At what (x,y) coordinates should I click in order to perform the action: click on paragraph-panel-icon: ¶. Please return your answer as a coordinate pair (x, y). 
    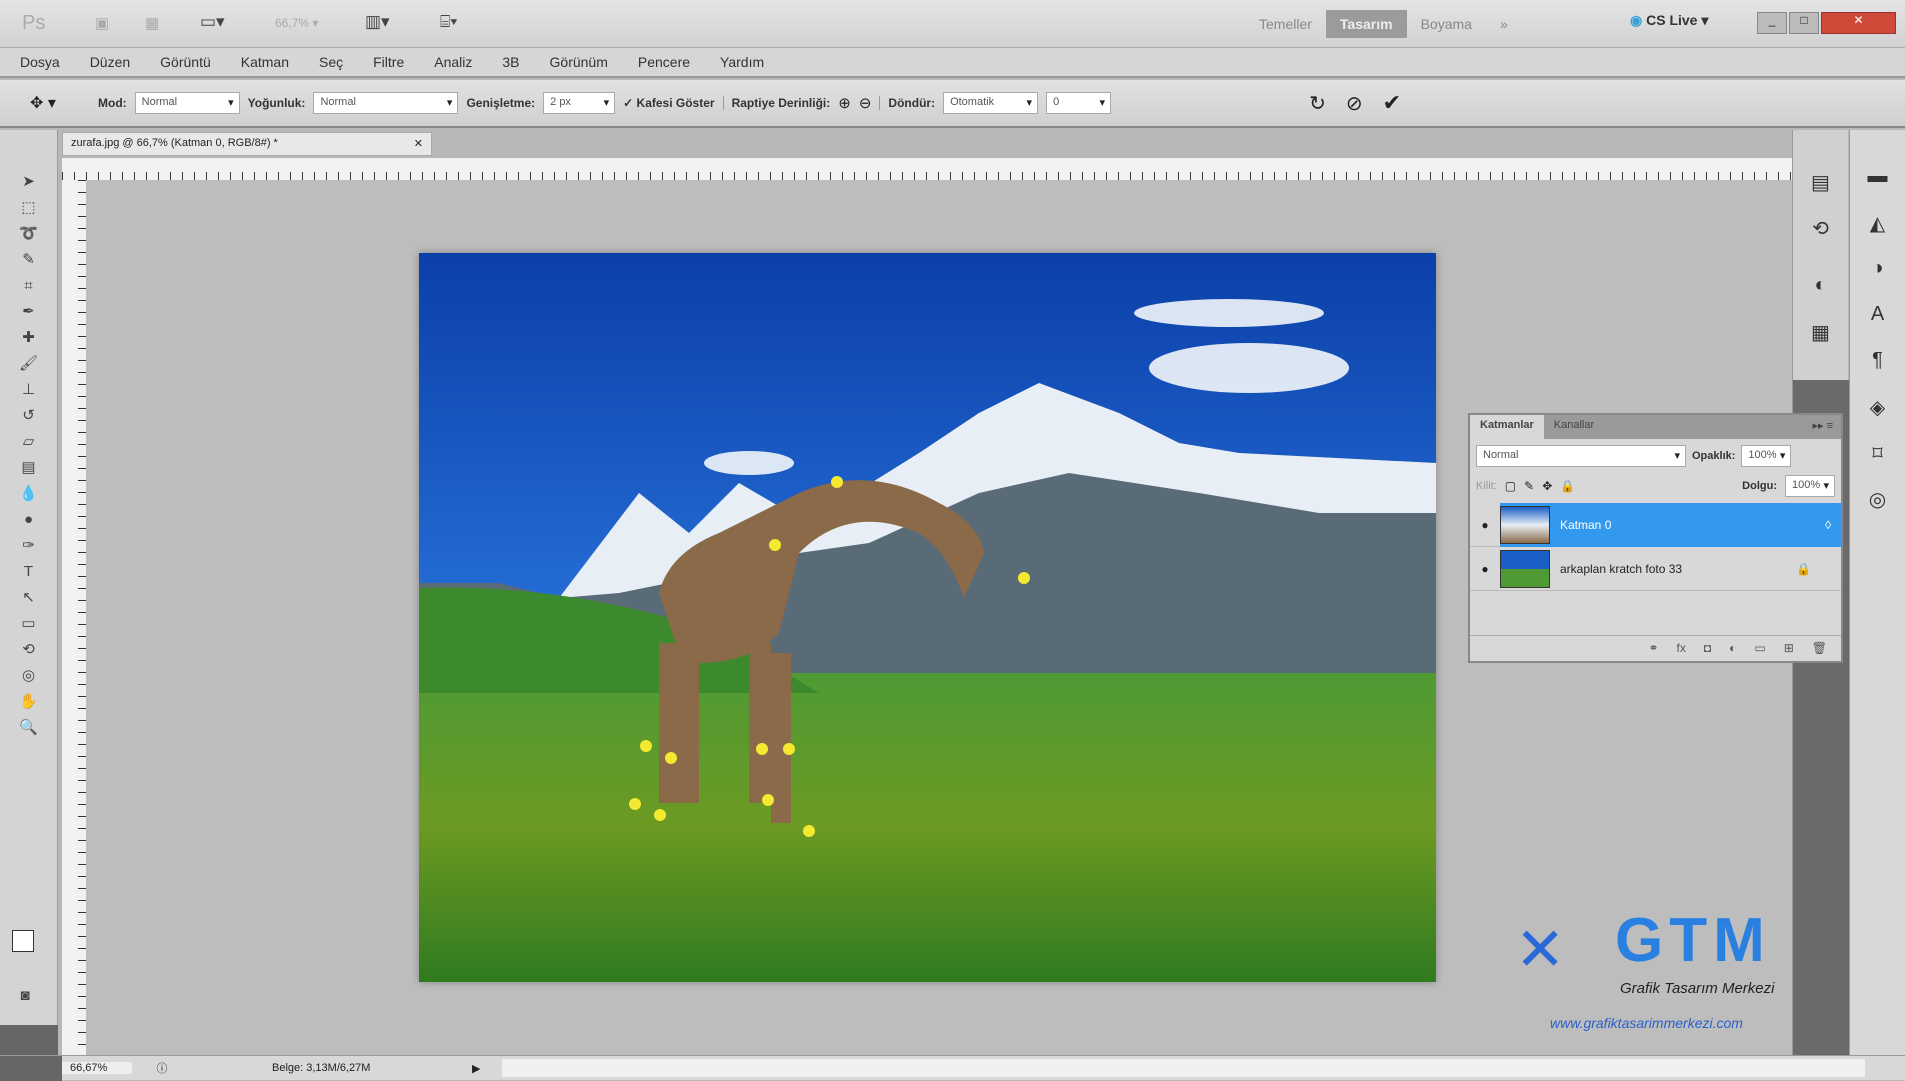
    Looking at the image, I should click on (1878, 363).